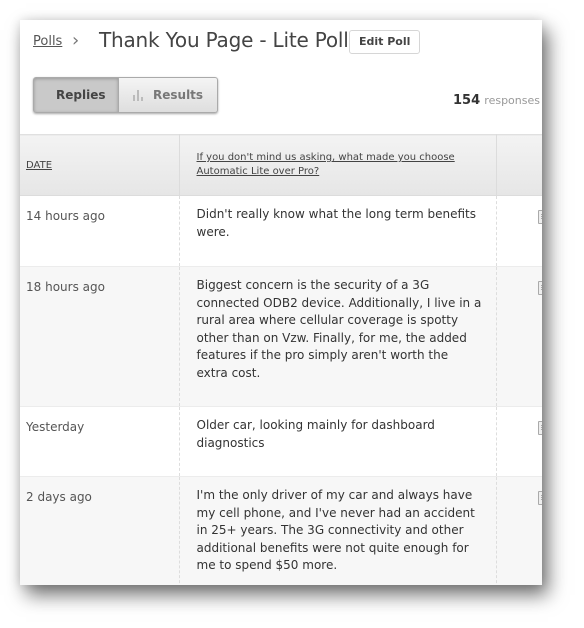 The height and width of the screenshot is (628, 584). What do you see at coordinates (512, 100) in the screenshot?
I see `response-count-label: responses` at bounding box center [512, 100].